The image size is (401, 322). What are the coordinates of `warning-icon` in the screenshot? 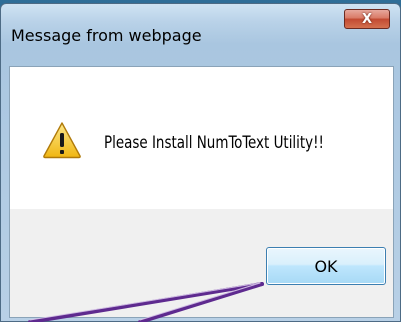 It's located at (62, 140).